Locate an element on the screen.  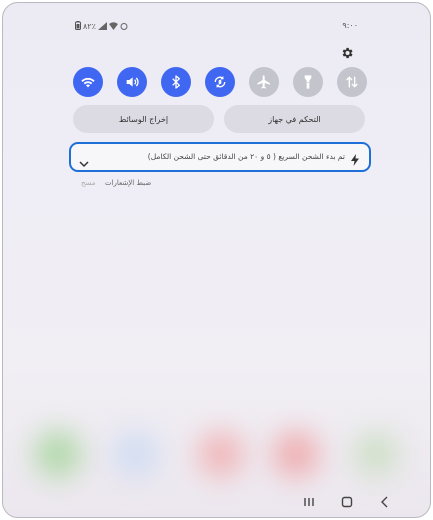
back-icon is located at coordinates (385, 502).